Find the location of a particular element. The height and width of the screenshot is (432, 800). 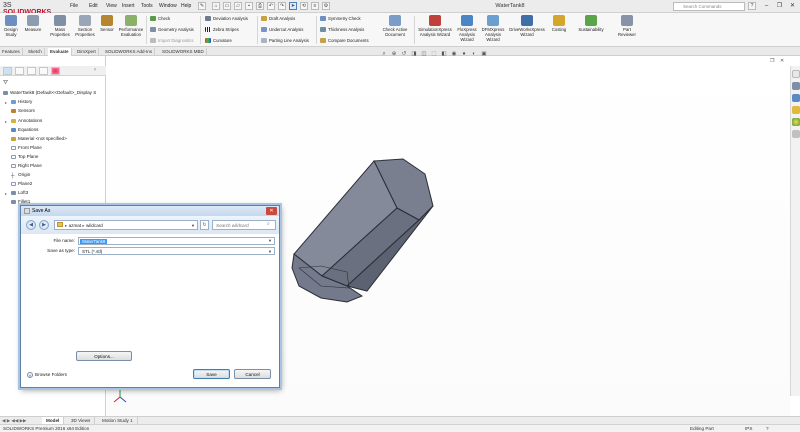

menu-tools: Tools is located at coordinates (147, 6).